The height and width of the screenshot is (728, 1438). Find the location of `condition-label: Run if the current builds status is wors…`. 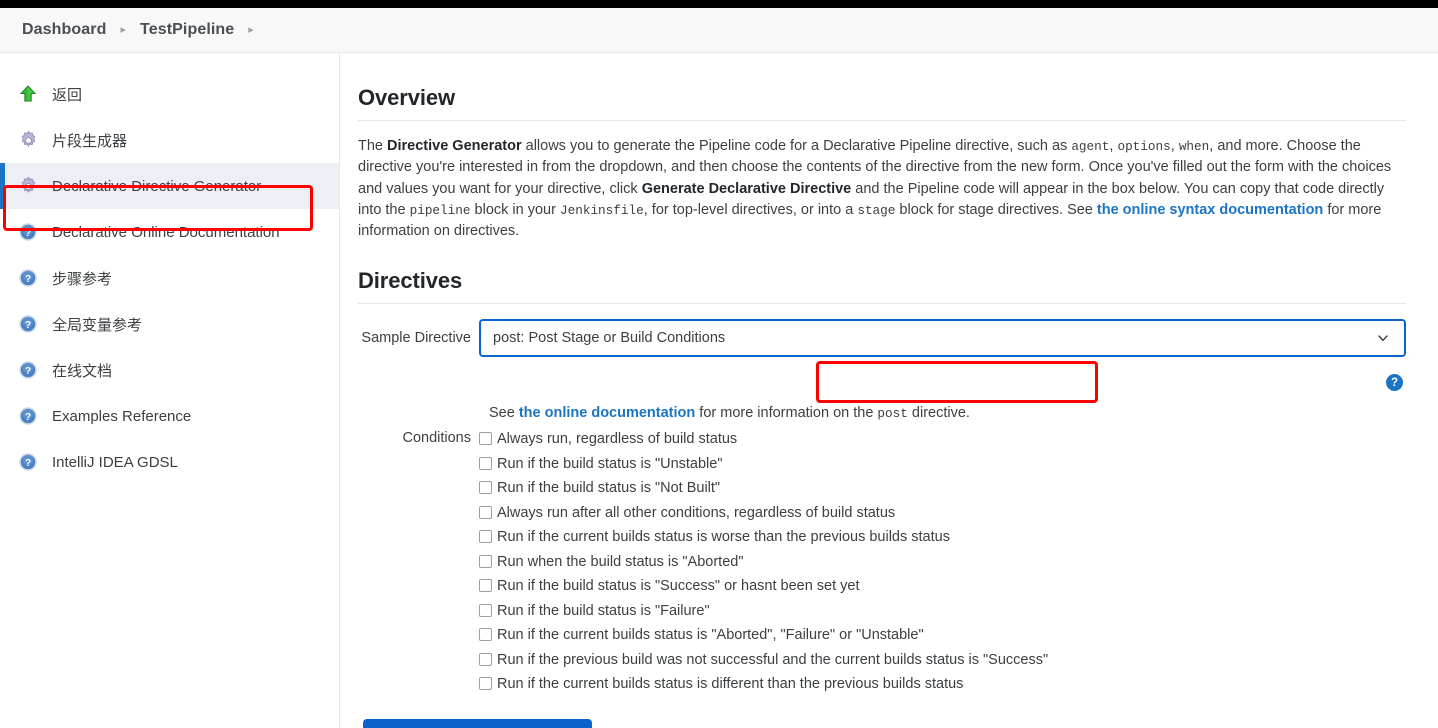

condition-label: Run if the current builds status is wors… is located at coordinates (723, 537).